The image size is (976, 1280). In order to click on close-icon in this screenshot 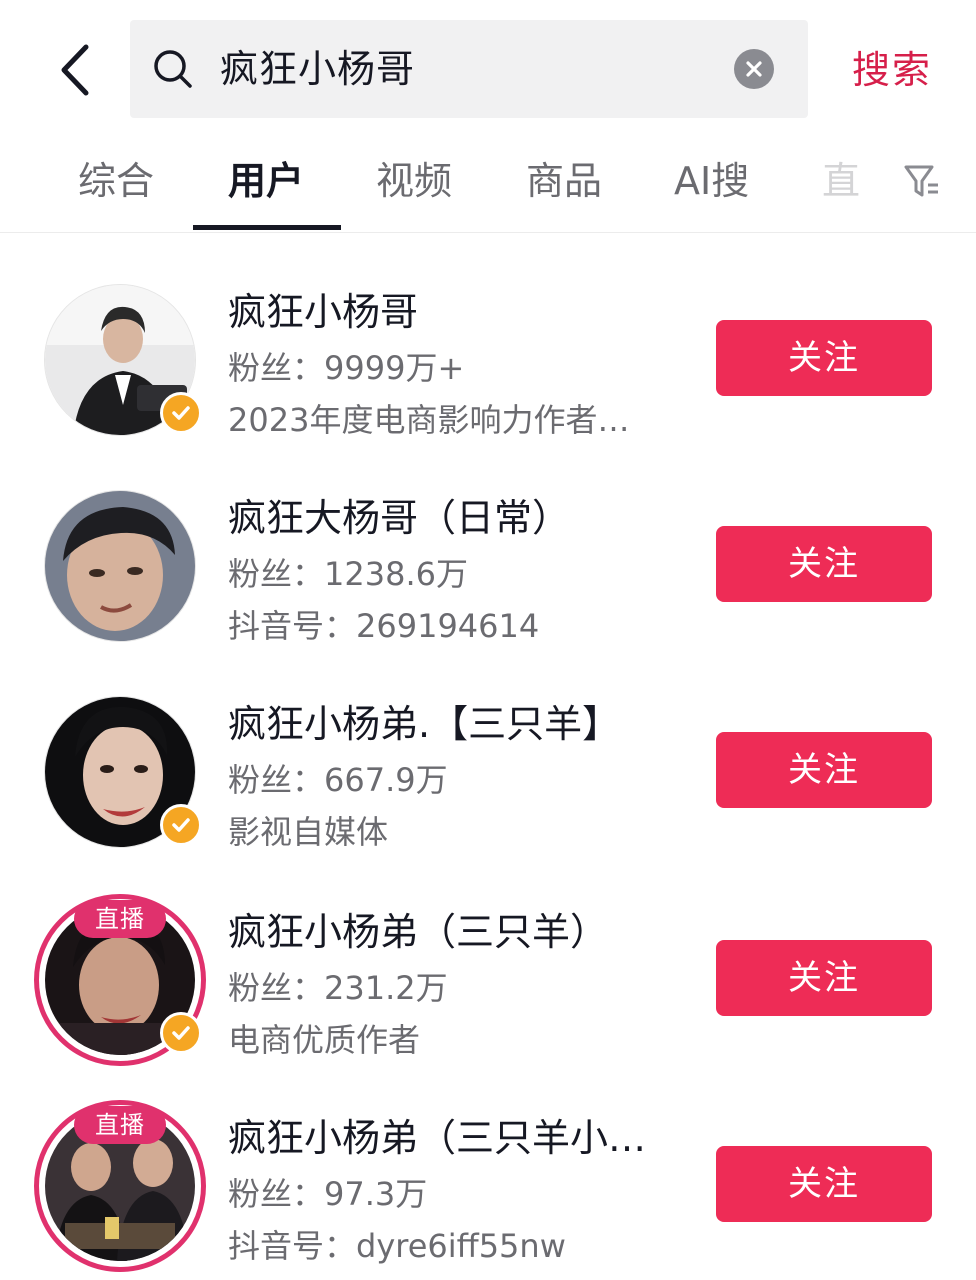, I will do `click(754, 69)`.